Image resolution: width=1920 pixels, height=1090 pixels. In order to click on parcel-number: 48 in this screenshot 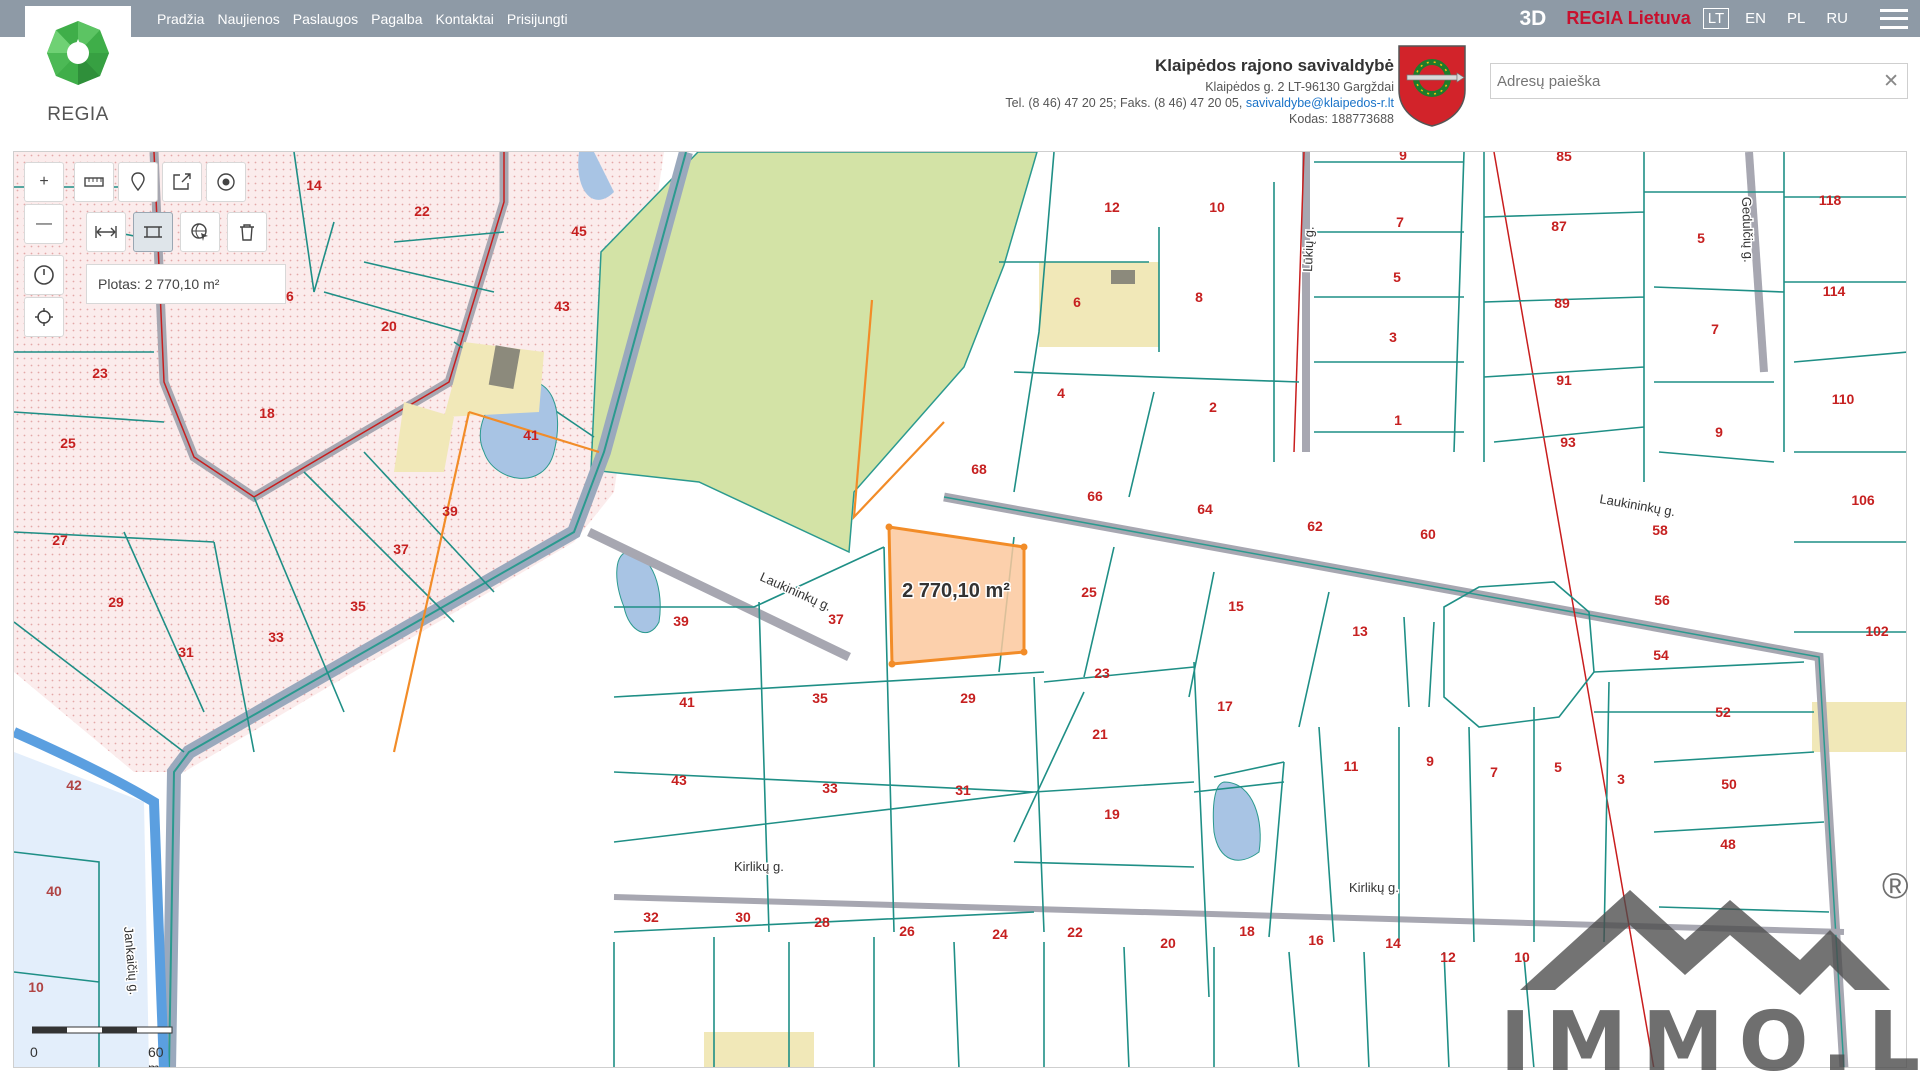, I will do `click(1728, 844)`.